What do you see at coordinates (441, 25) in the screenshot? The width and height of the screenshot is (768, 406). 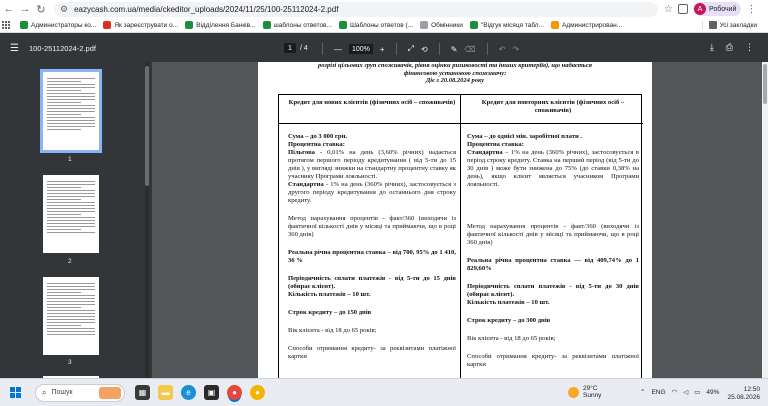 I see `bookmark-item: Обмінники` at bounding box center [441, 25].